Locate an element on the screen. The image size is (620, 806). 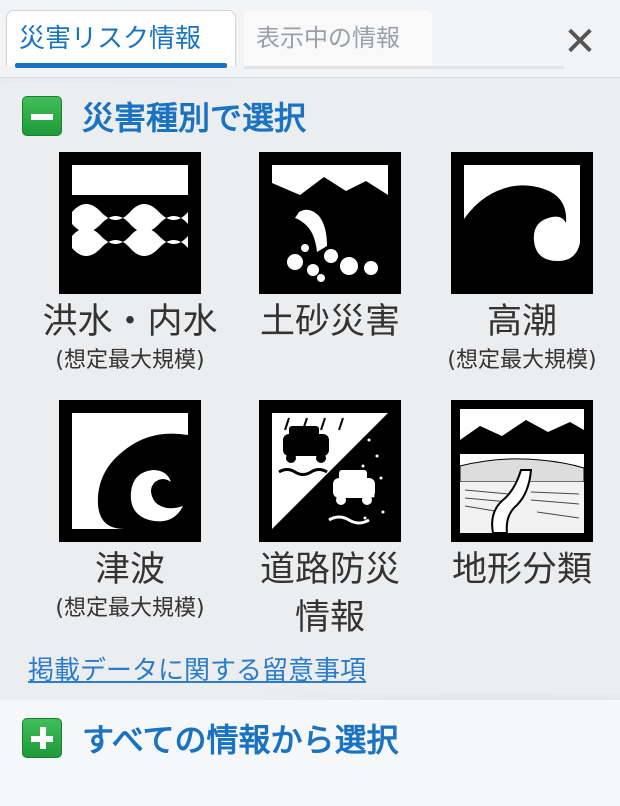
hazard-label-line2: 情報 is located at coordinates (329, 618).